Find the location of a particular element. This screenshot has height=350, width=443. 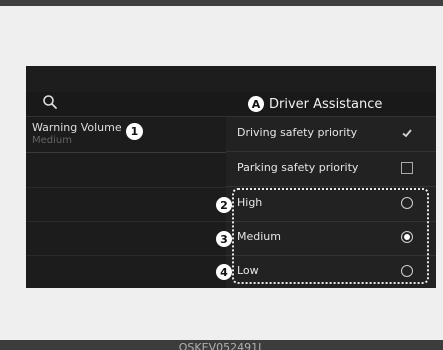

checkmark-icon is located at coordinates (407, 133).